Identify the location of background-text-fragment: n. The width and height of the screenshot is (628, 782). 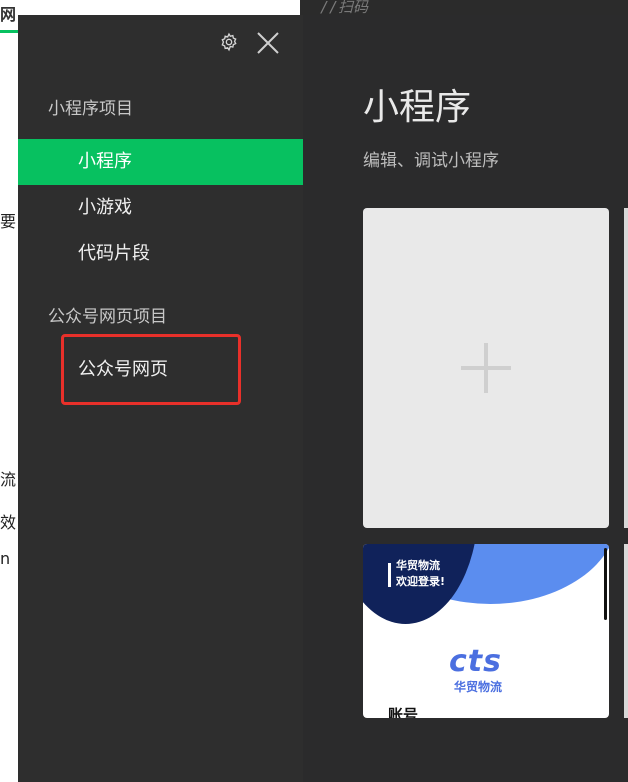
(5, 558).